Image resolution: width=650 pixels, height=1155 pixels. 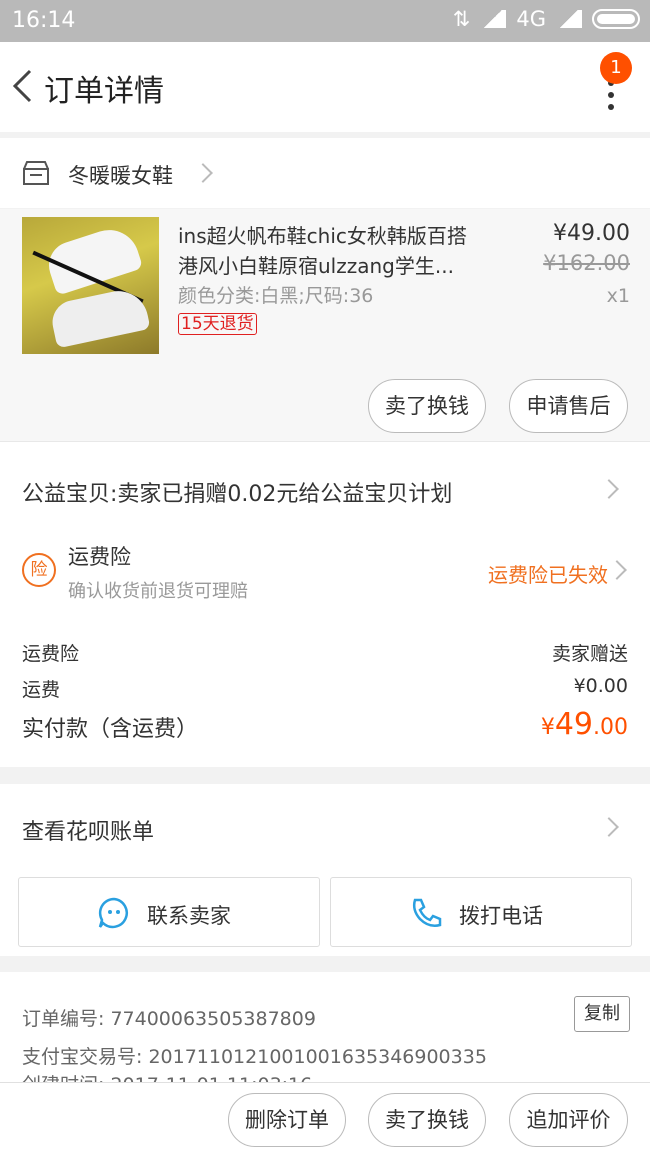 I want to click on bottom-action-bar: 删除订单 卖了换钱 追加评价, so click(x=325, y=1118).